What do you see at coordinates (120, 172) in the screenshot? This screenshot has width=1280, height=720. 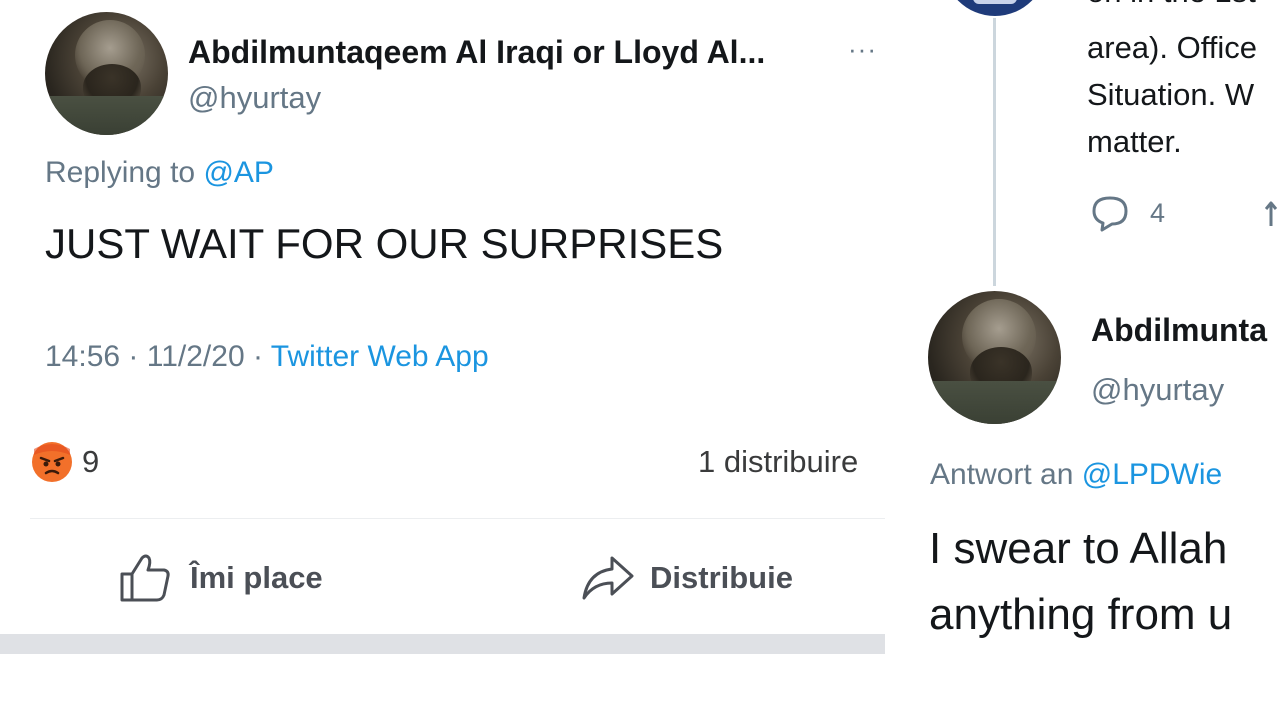 I see `replying-prefix: Replying to` at bounding box center [120, 172].